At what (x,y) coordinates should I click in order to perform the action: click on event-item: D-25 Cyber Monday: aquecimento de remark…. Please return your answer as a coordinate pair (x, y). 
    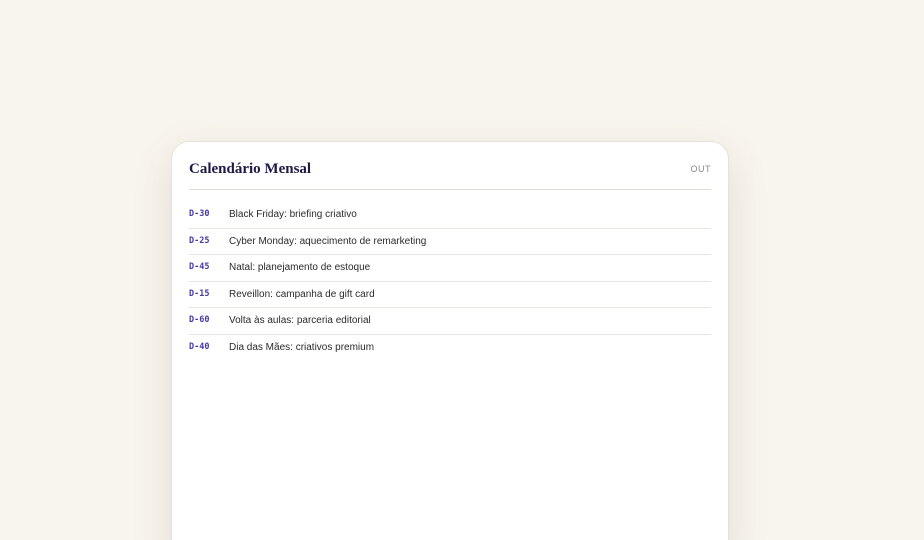
    Looking at the image, I should click on (450, 242).